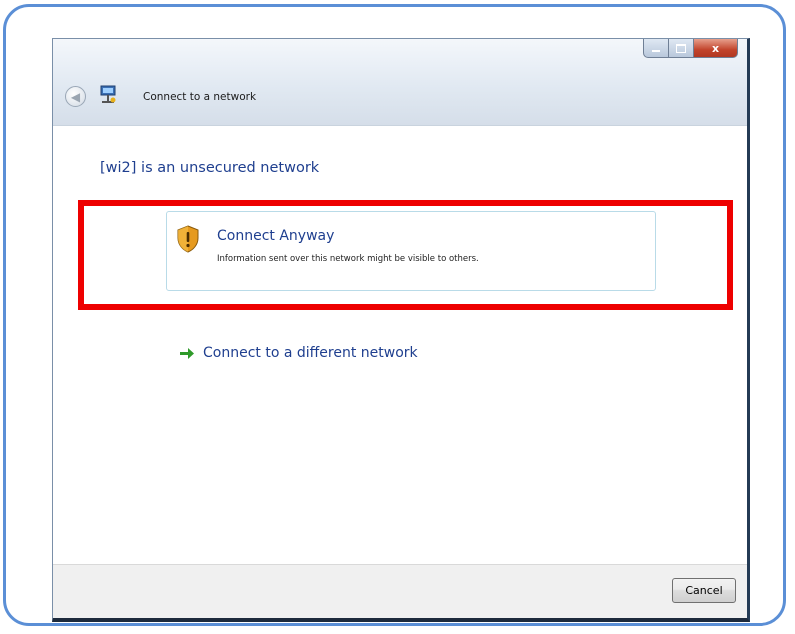  What do you see at coordinates (400, 591) in the screenshot?
I see `dialog-footer: Cancel` at bounding box center [400, 591].